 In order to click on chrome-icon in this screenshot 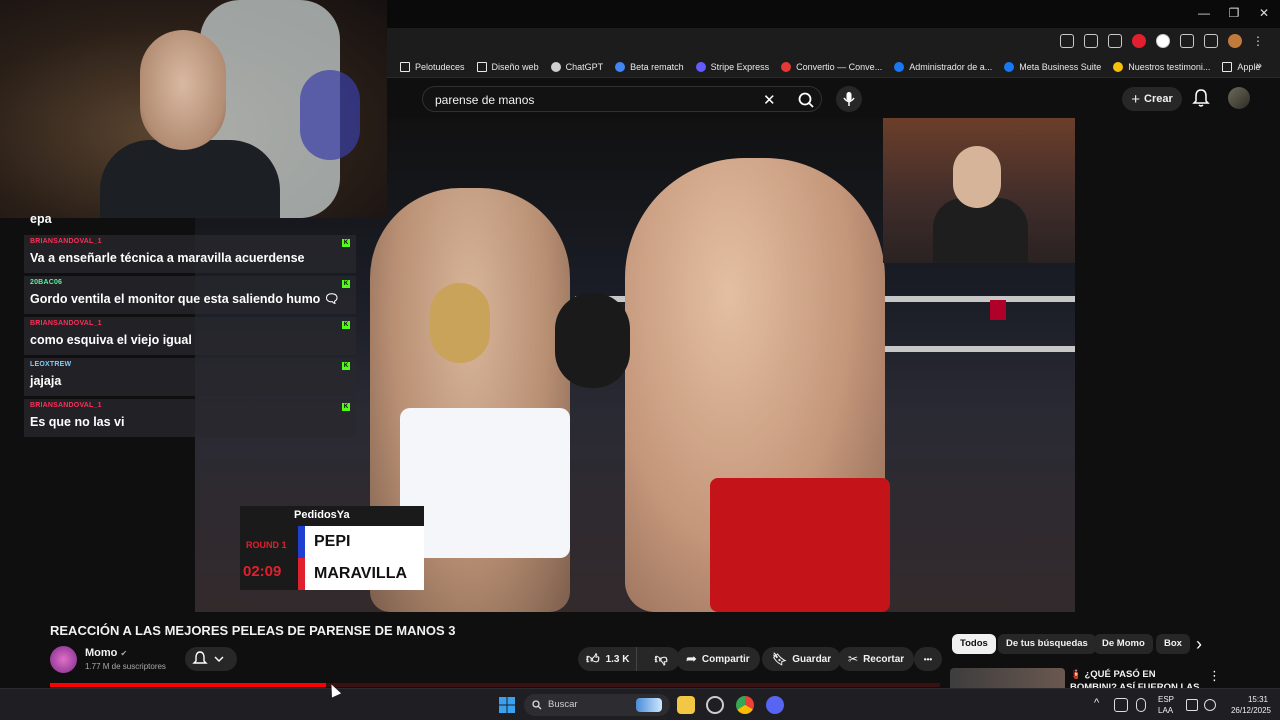, I will do `click(745, 705)`.